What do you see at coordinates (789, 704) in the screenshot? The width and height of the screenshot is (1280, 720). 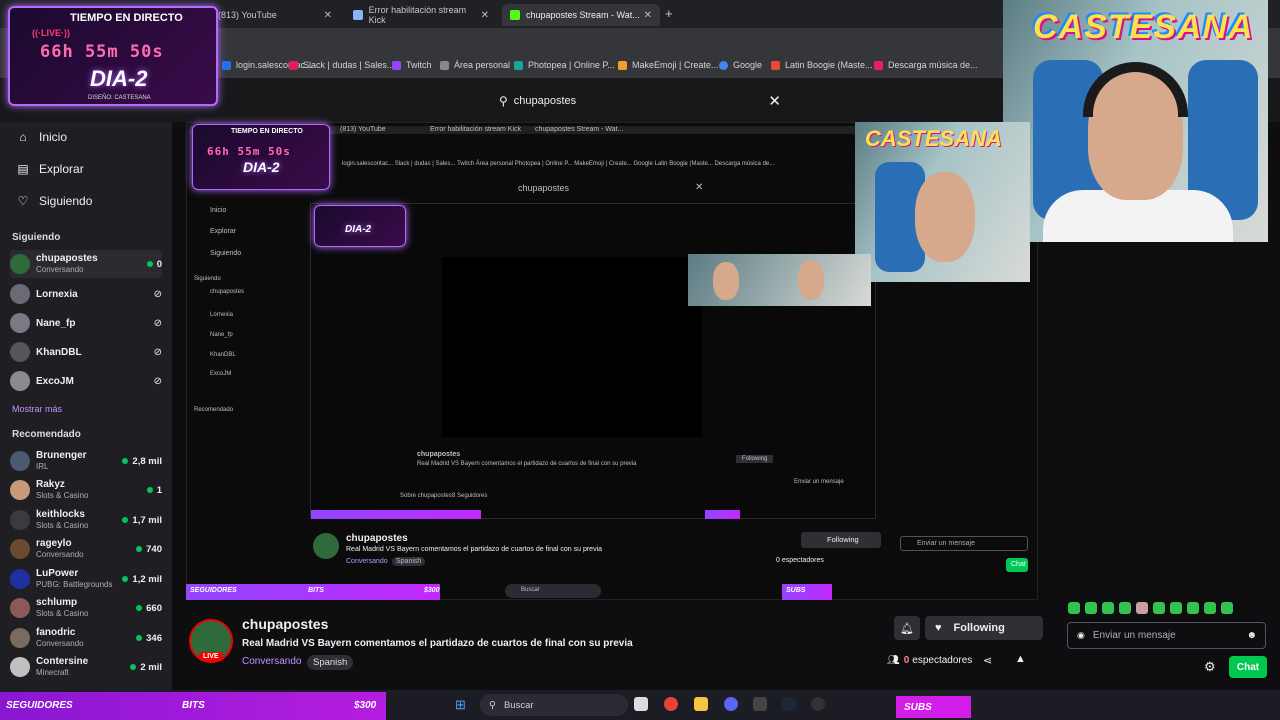 I see `steam-icon` at bounding box center [789, 704].